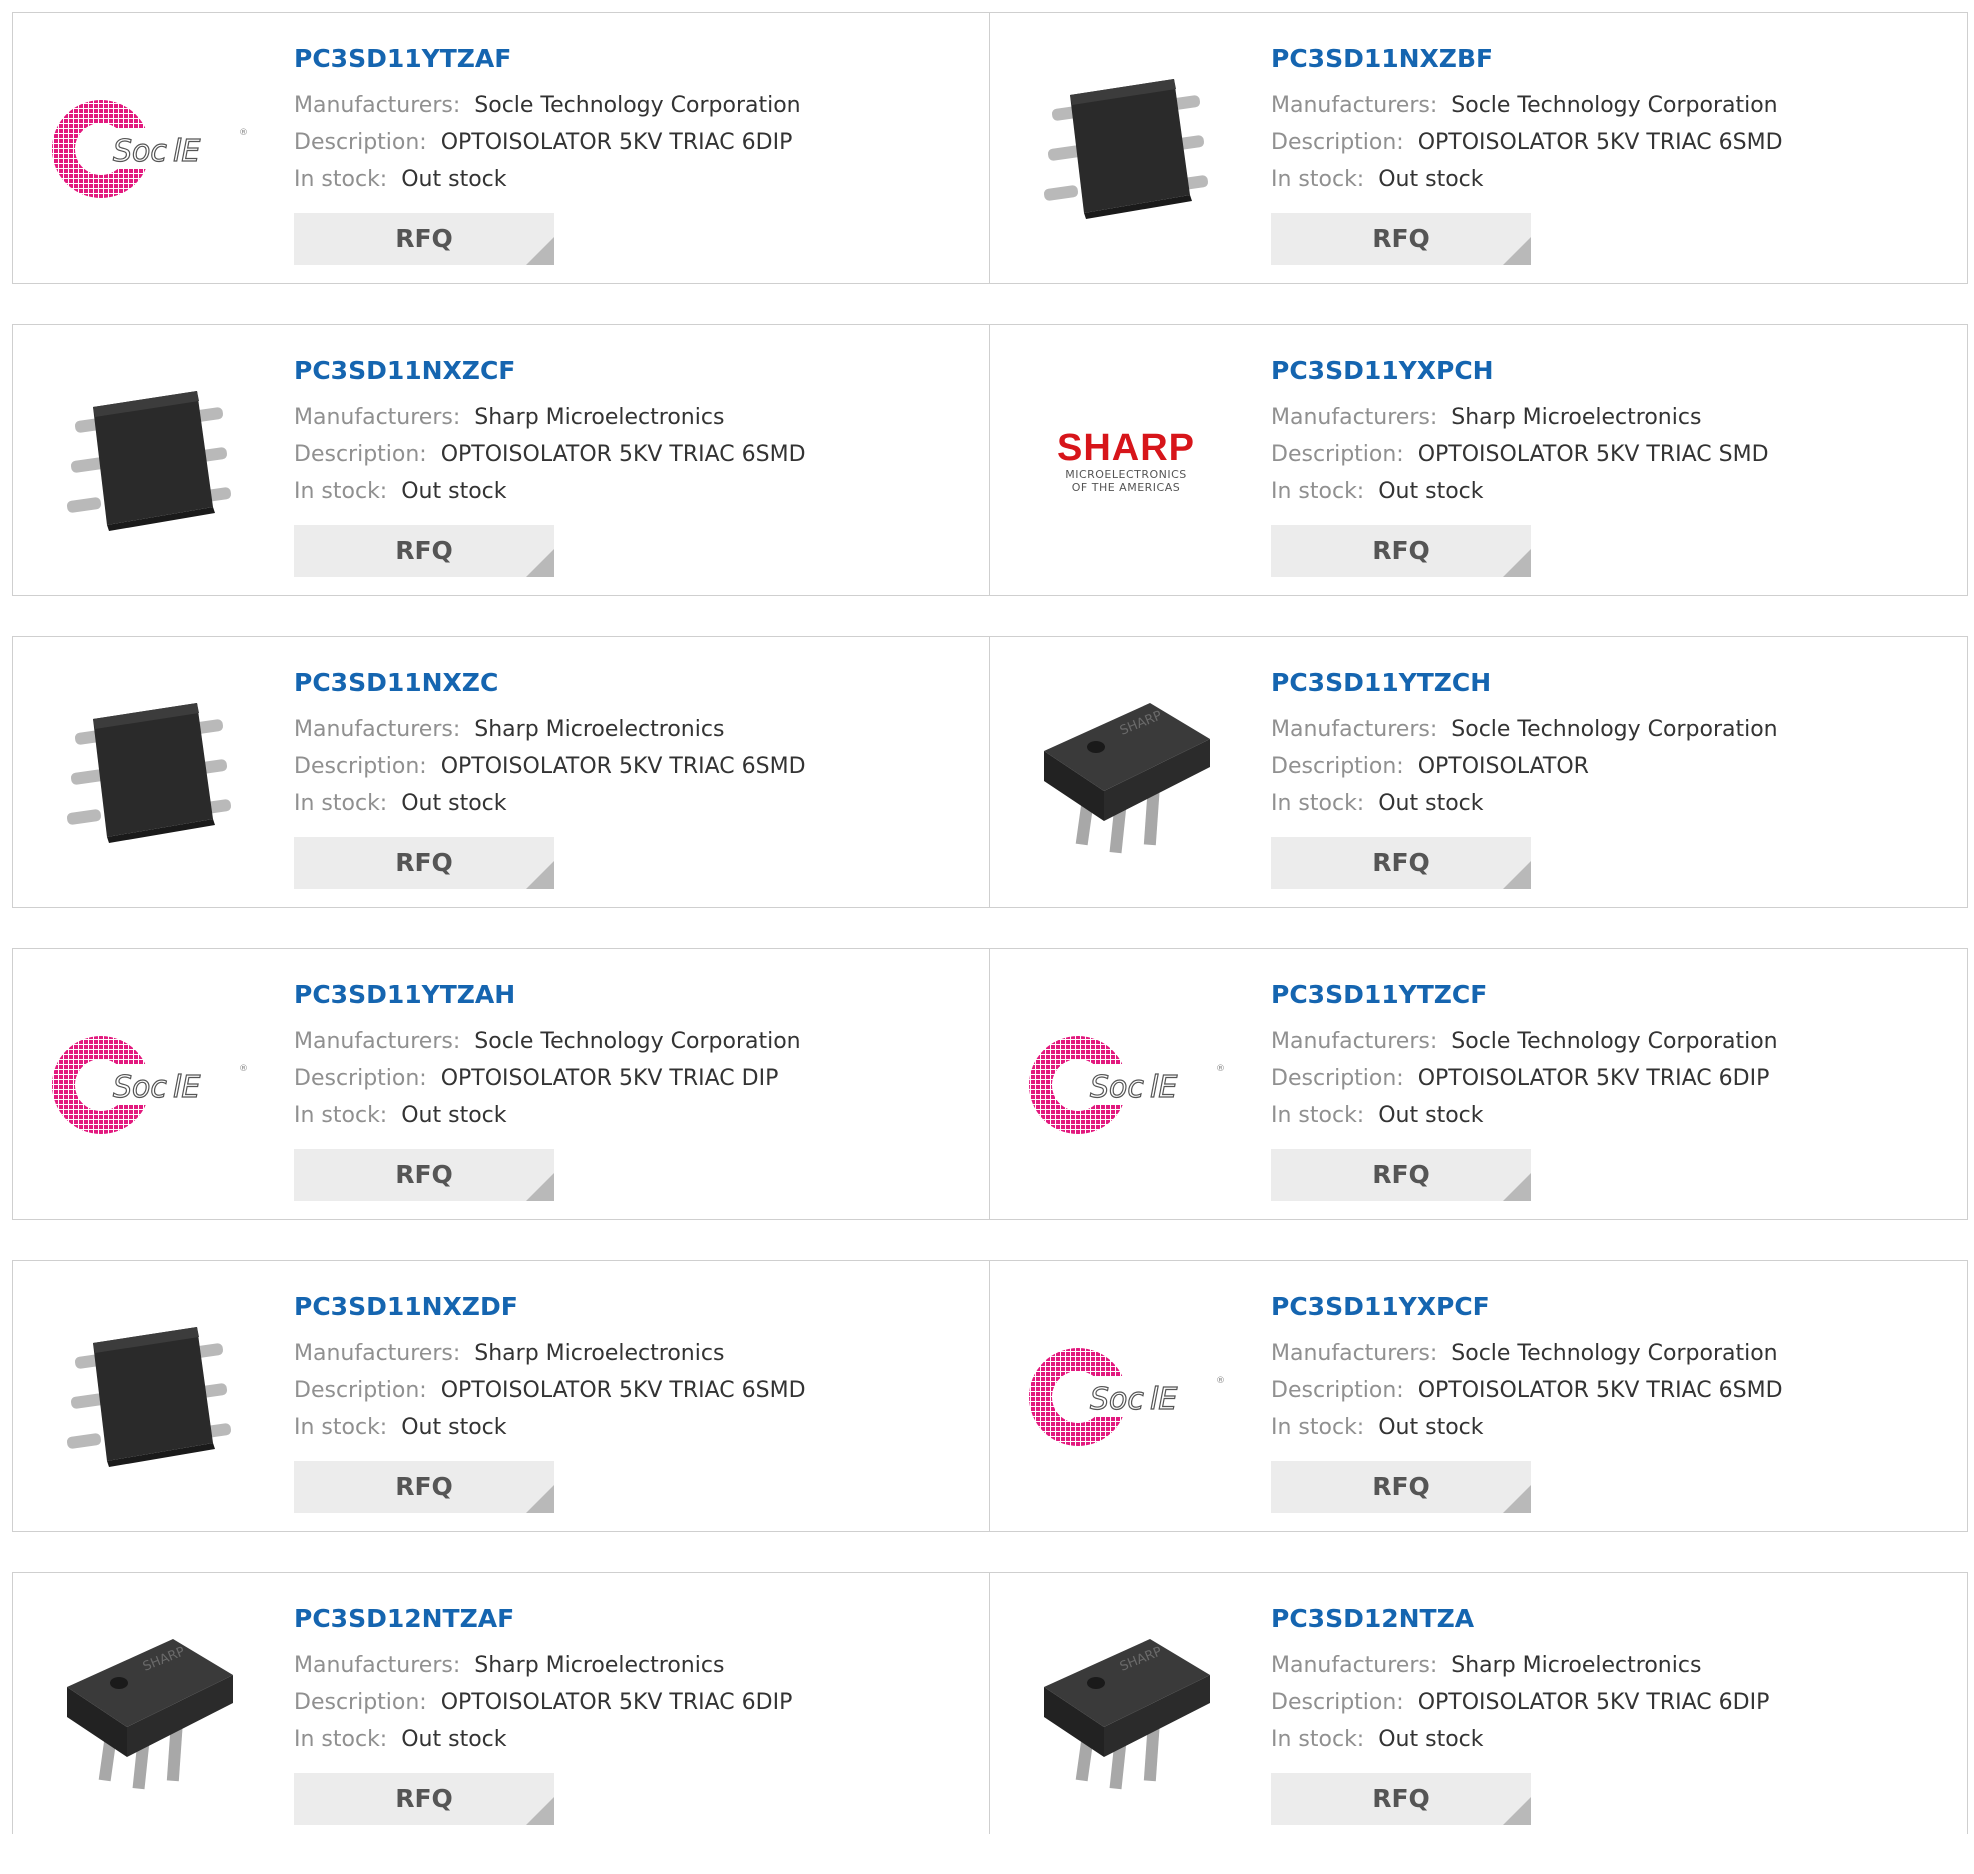  I want to click on part-number-link: PC3SD11NXZDF, so click(631, 1307).